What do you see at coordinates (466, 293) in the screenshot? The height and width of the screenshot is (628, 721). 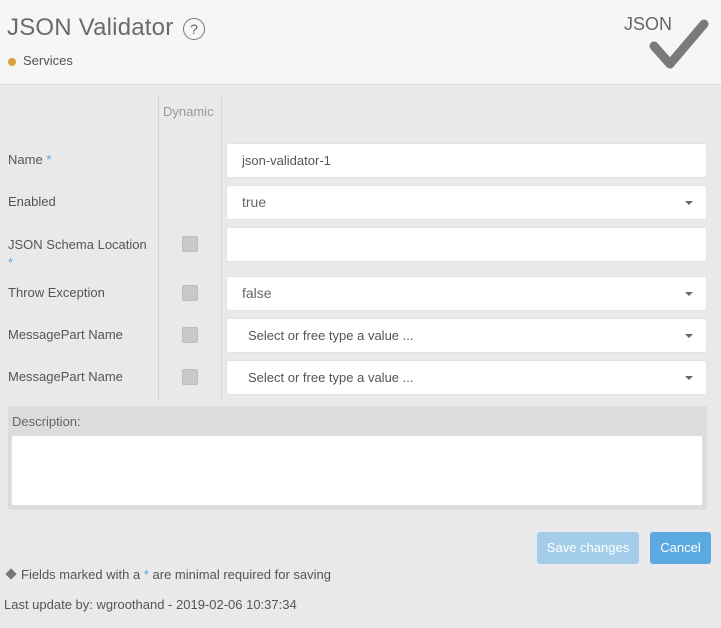 I see `throw-exception-select: false` at bounding box center [466, 293].